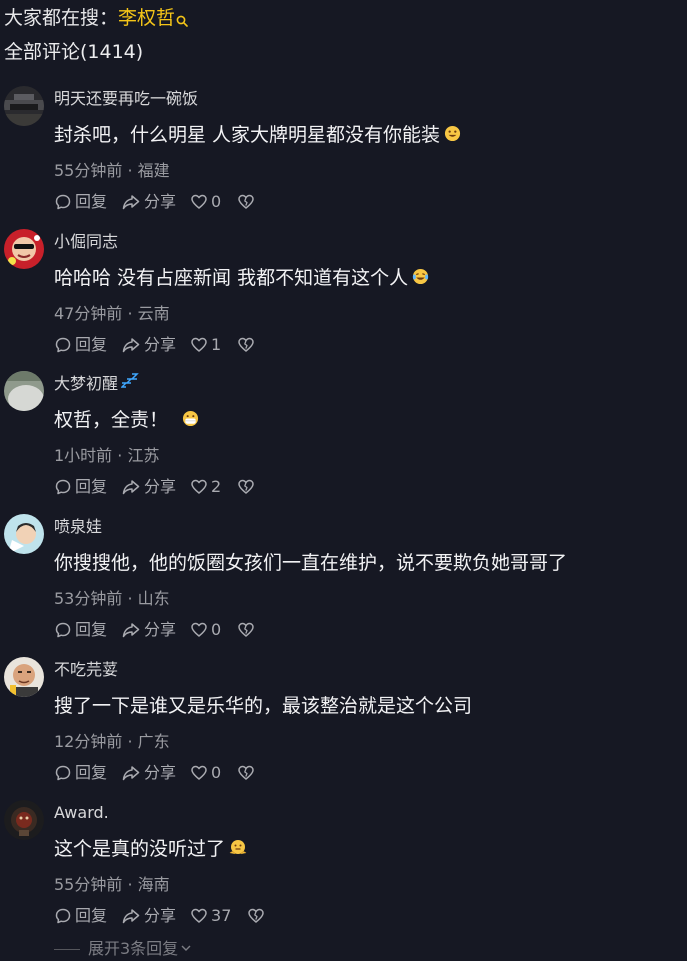 This screenshot has height=961, width=687. I want to click on comment-location: 山东, so click(153, 598).